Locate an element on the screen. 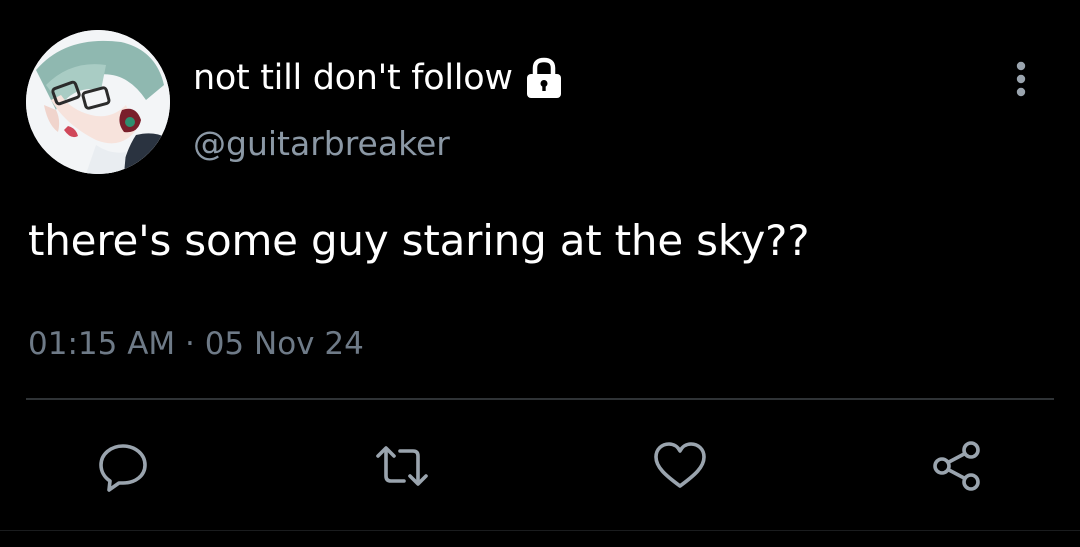  lock-icon is located at coordinates (544, 78).